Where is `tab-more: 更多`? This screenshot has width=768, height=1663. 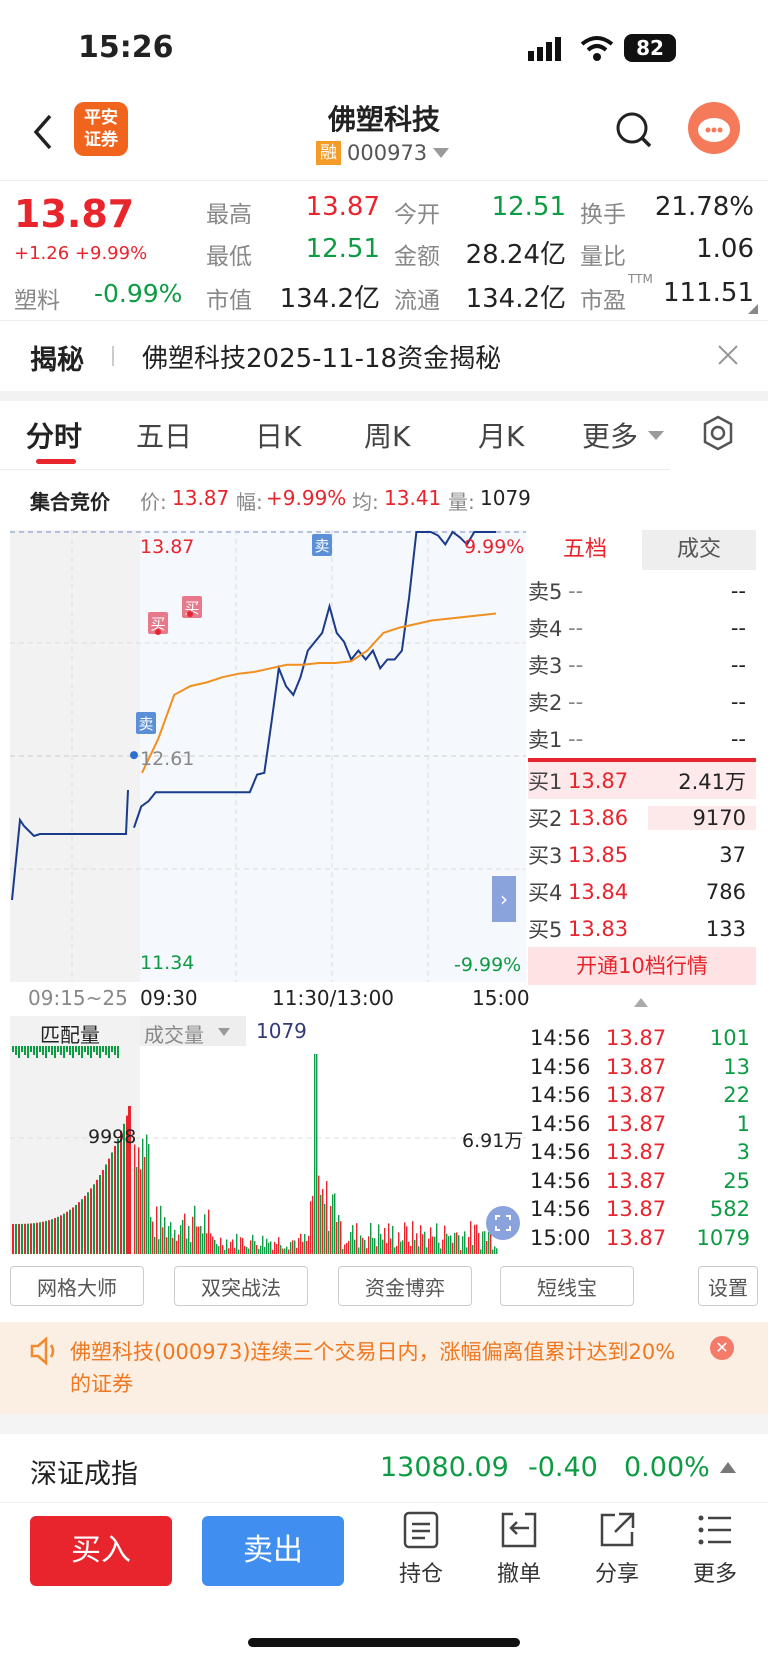
tab-more: 更多 is located at coordinates (610, 435).